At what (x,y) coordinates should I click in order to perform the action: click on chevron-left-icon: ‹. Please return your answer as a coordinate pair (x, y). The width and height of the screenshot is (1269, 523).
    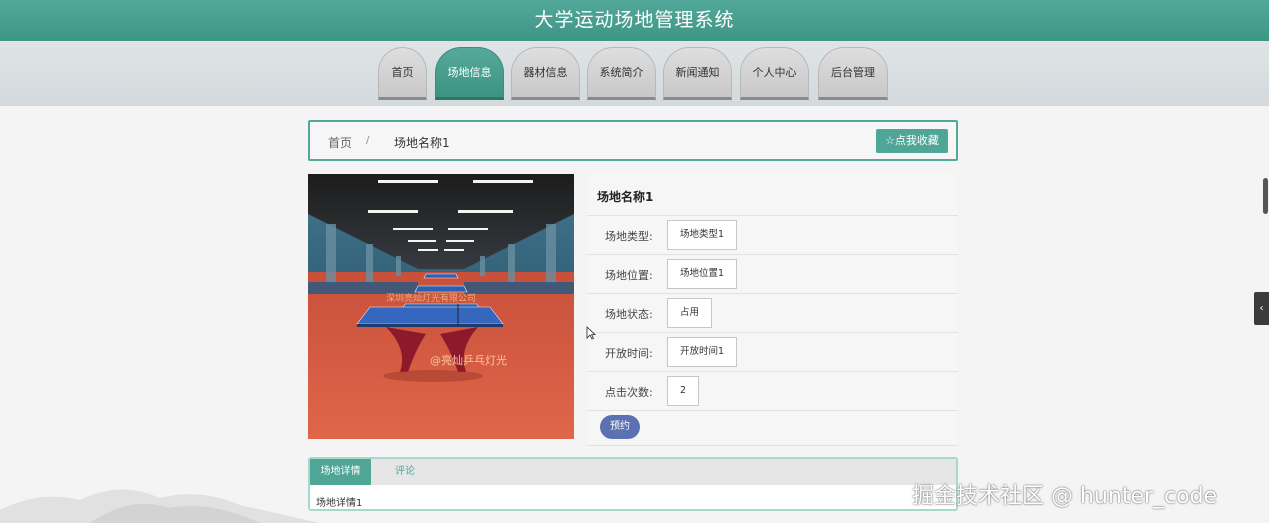
    Looking at the image, I should click on (1261, 308).